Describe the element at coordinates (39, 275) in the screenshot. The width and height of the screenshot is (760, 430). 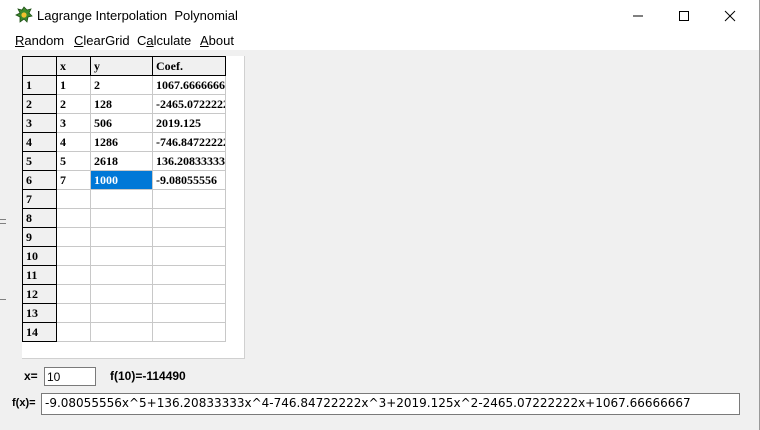
I see `grid-row-header: 11` at that location.